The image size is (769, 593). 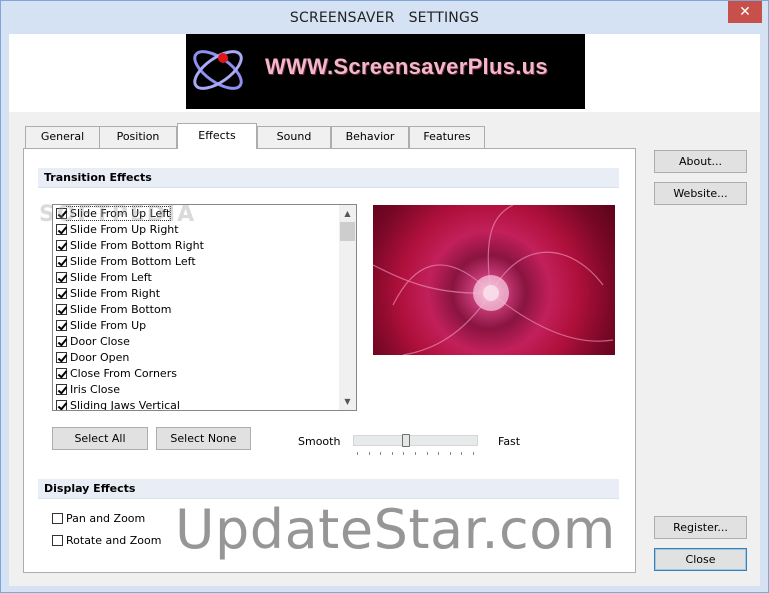 What do you see at coordinates (121, 309) in the screenshot?
I see `list-item-label: Slide From Bottom` at bounding box center [121, 309].